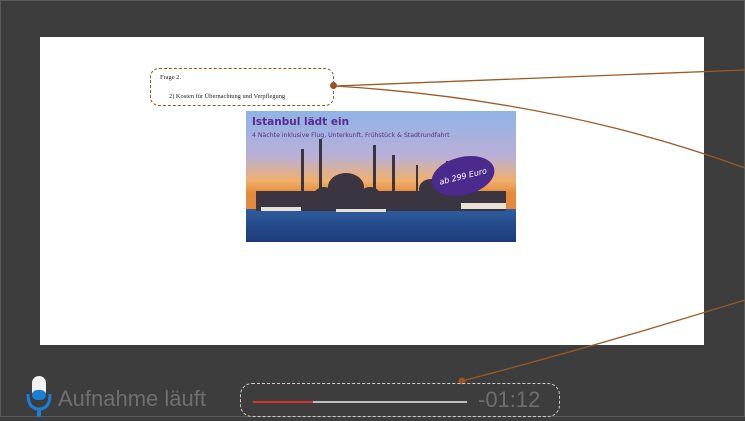  Describe the element at coordinates (132, 398) in the screenshot. I see `recording-status-label: Aufnahme läuft` at that location.